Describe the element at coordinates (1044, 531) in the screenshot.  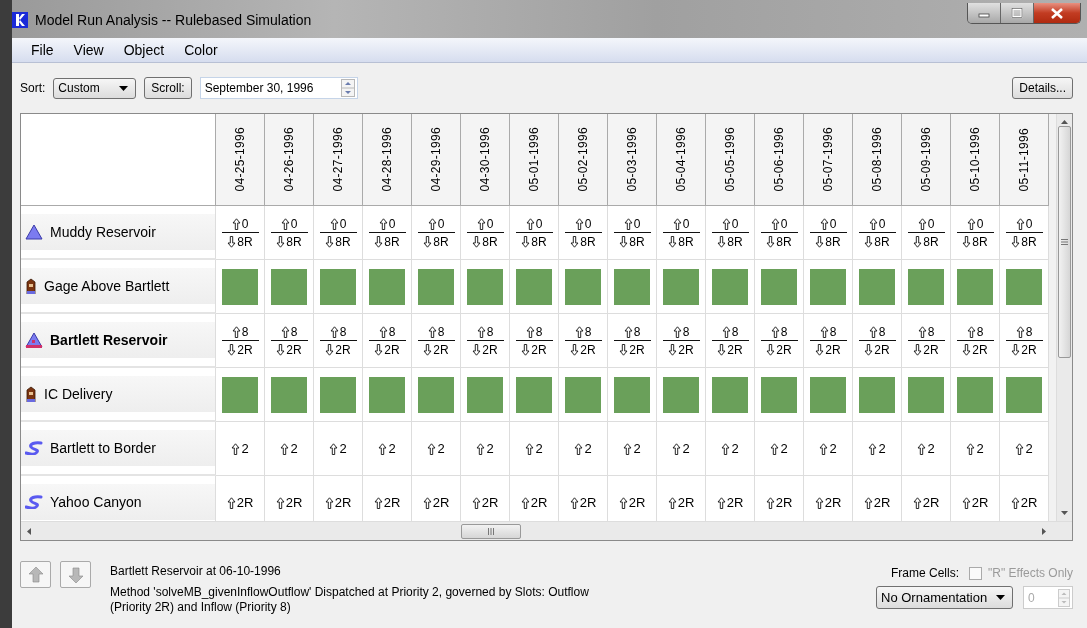
I see `scroll-right-icon` at that location.